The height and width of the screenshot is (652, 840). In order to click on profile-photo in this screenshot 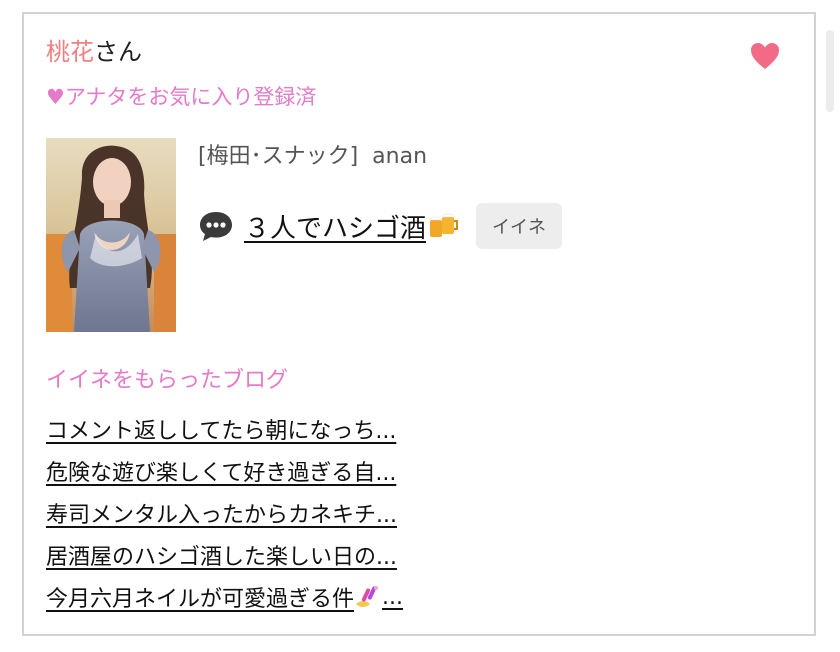, I will do `click(111, 235)`.